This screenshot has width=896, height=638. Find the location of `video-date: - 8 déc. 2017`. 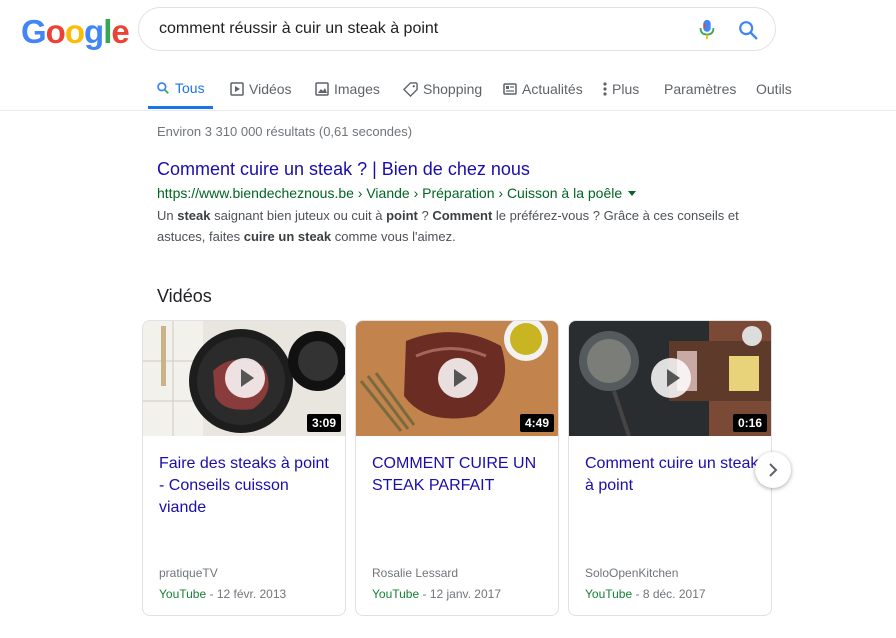

video-date: - 8 déc. 2017 is located at coordinates (669, 594).